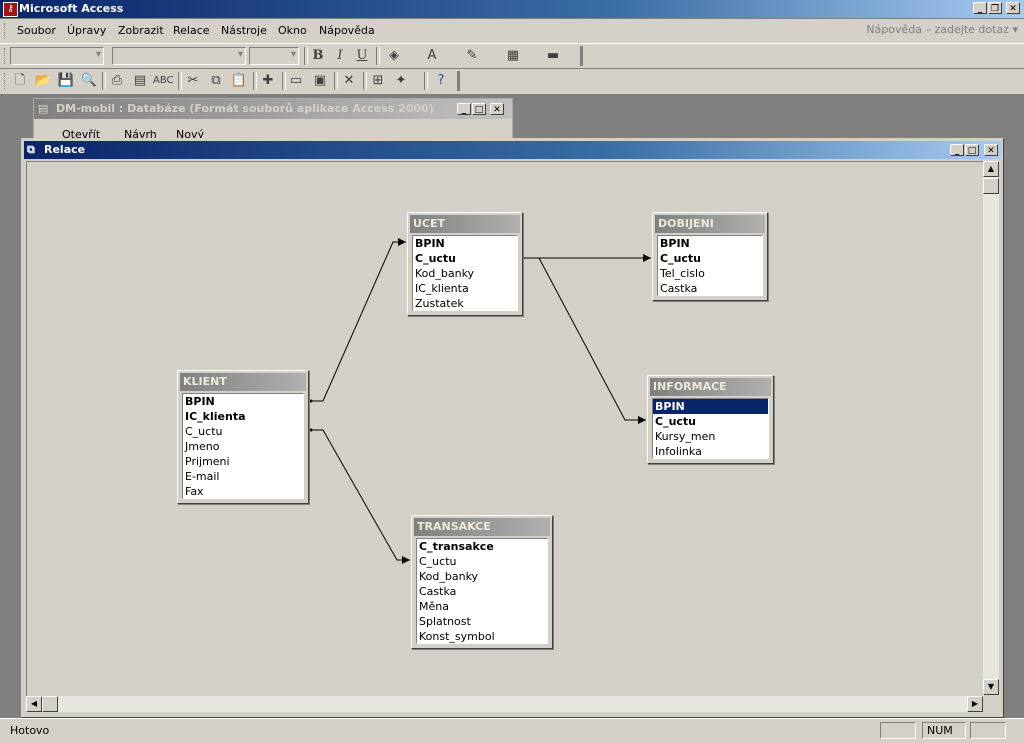 The width and height of the screenshot is (1024, 743). What do you see at coordinates (117, 81) in the screenshot?
I see `print-icon: ⎙` at bounding box center [117, 81].